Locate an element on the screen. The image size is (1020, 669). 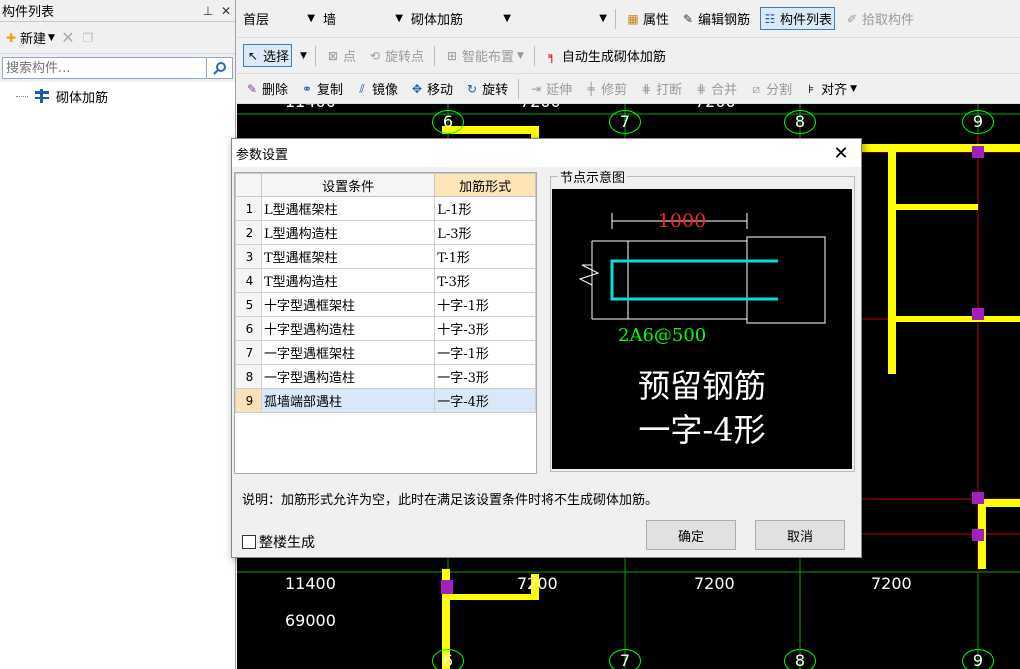
row-index: 9 is located at coordinates (248, 400).